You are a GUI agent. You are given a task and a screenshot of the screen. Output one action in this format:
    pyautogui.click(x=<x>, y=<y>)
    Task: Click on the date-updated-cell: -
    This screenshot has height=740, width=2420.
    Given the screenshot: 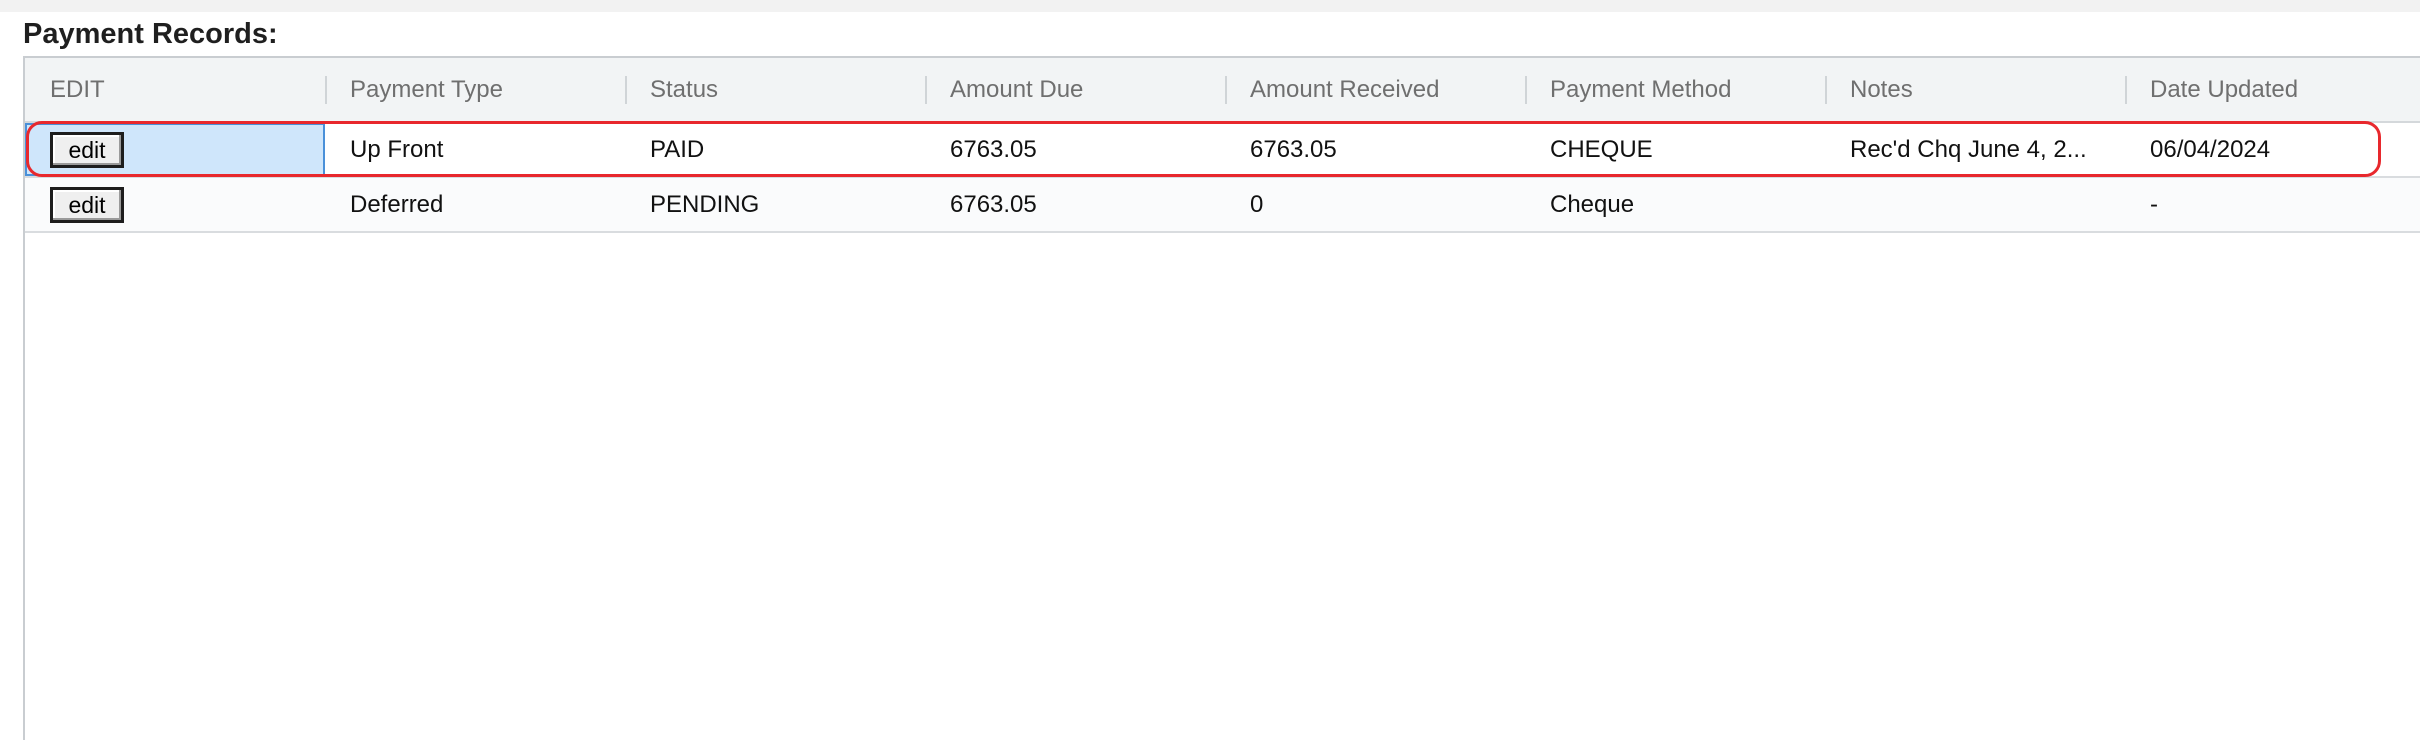 What is the action you would take?
    pyautogui.click(x=2272, y=204)
    